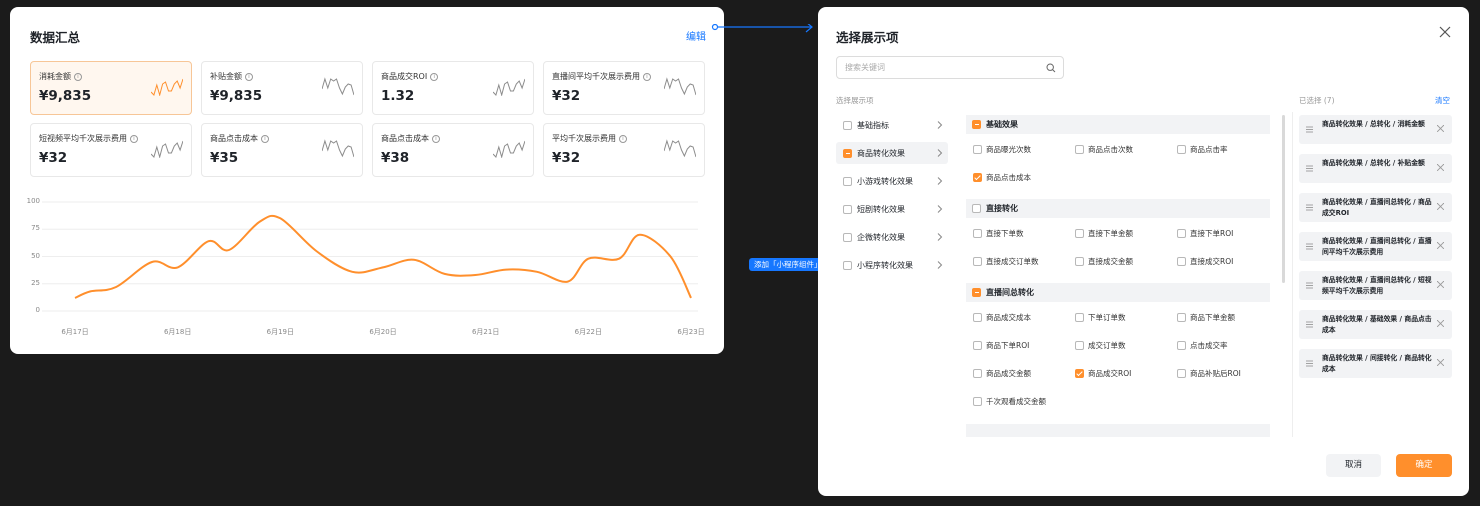  Describe the element at coordinates (1375, 324) in the screenshot. I see `selected-item: 商品转化效果 / 基础效果 / 商品点击成本` at that location.